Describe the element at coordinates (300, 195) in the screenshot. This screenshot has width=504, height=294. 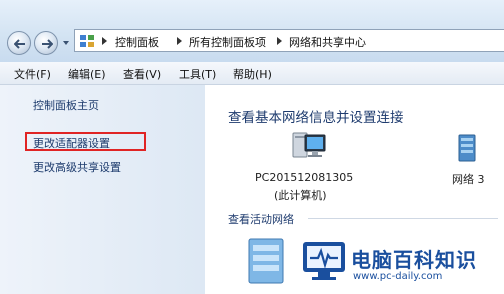
I see `computer-subtitle: (此计算机)` at that location.